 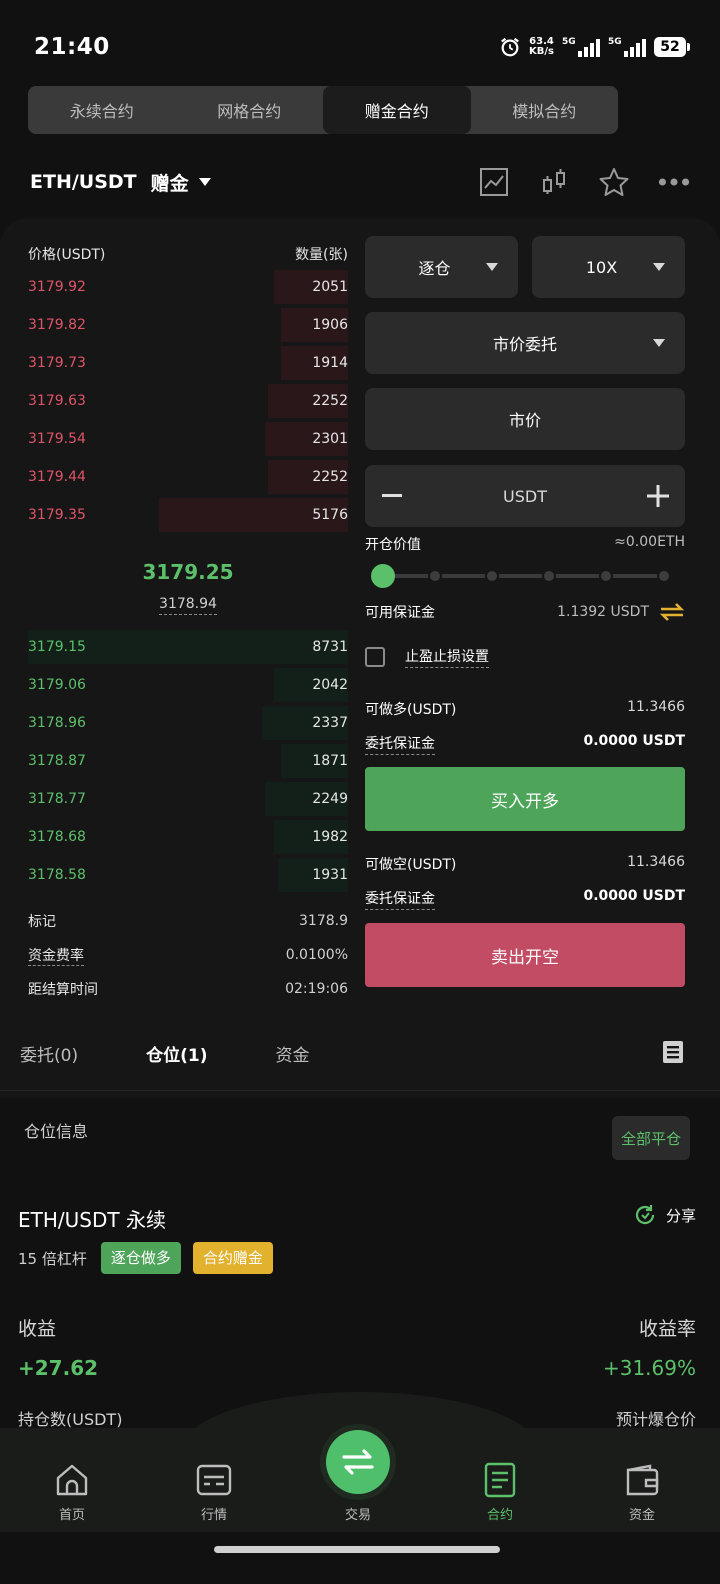 I want to click on home-indicator, so click(x=357, y=1549).